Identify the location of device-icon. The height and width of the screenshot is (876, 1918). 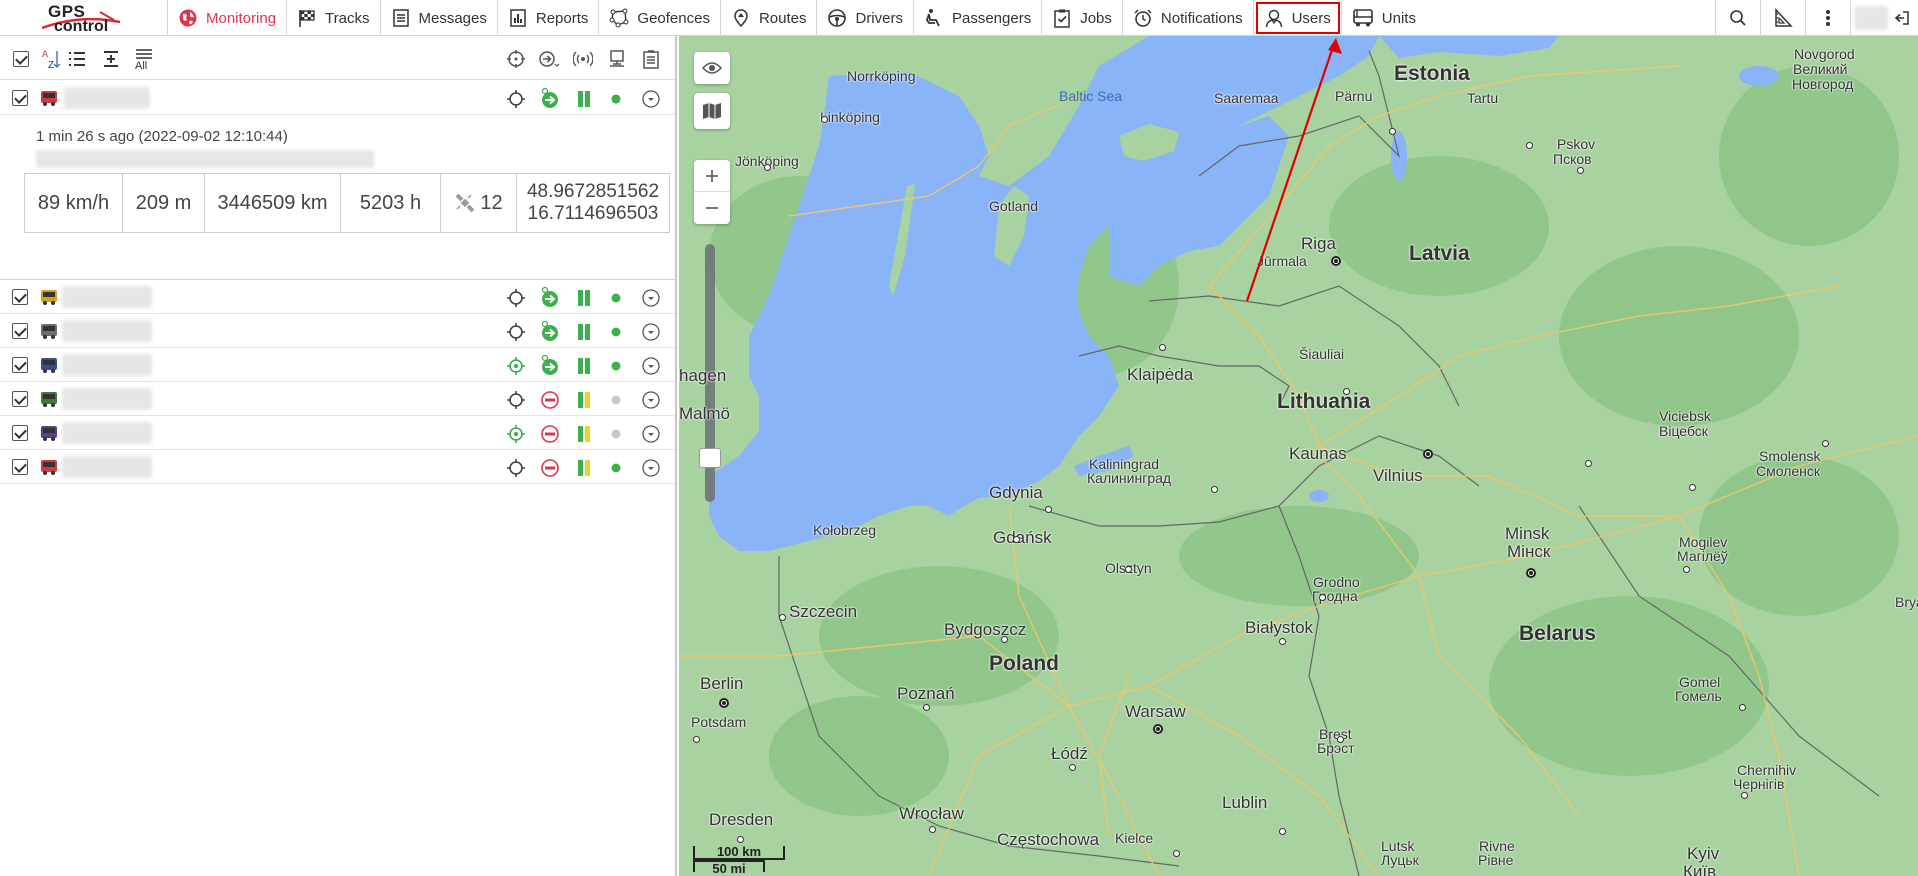
(617, 58).